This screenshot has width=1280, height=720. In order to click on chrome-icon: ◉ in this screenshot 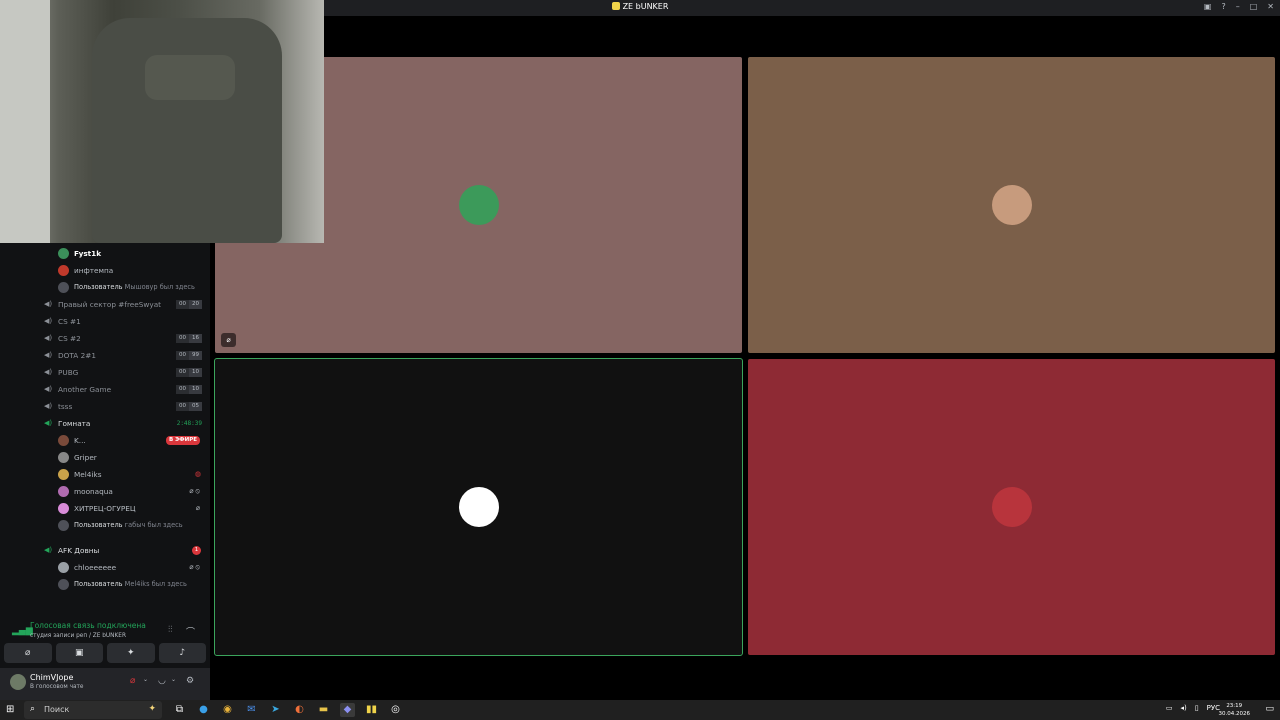, I will do `click(227, 710)`.